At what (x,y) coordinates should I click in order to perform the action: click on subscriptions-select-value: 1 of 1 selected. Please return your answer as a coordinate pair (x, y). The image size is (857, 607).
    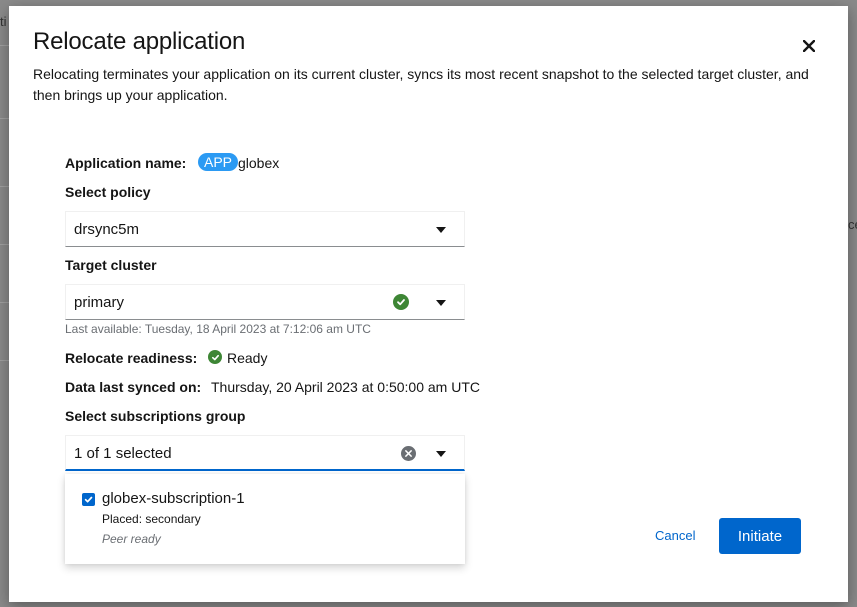
    Looking at the image, I should click on (123, 453).